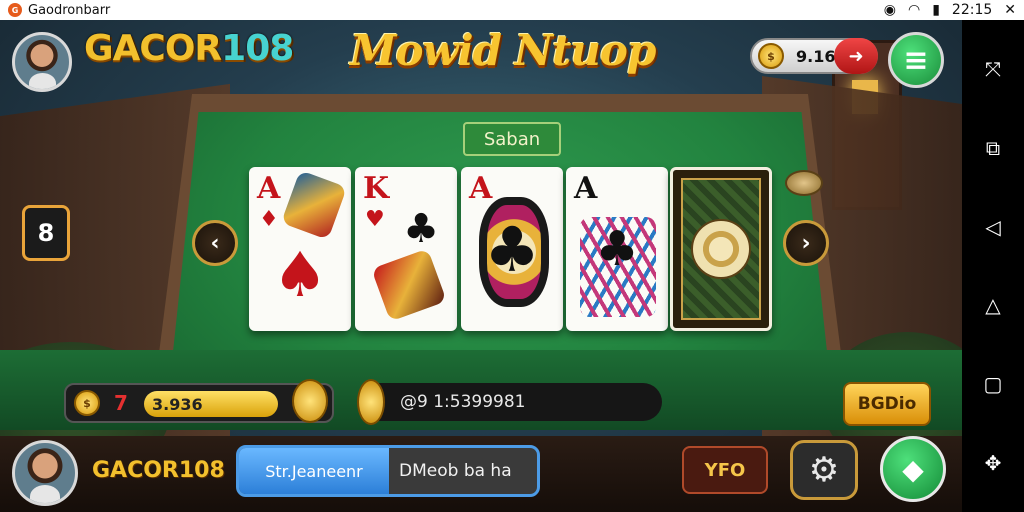 Image resolution: width=1024 pixels, height=512 pixels. I want to click on bet-coin-icon: $, so click(87, 403).